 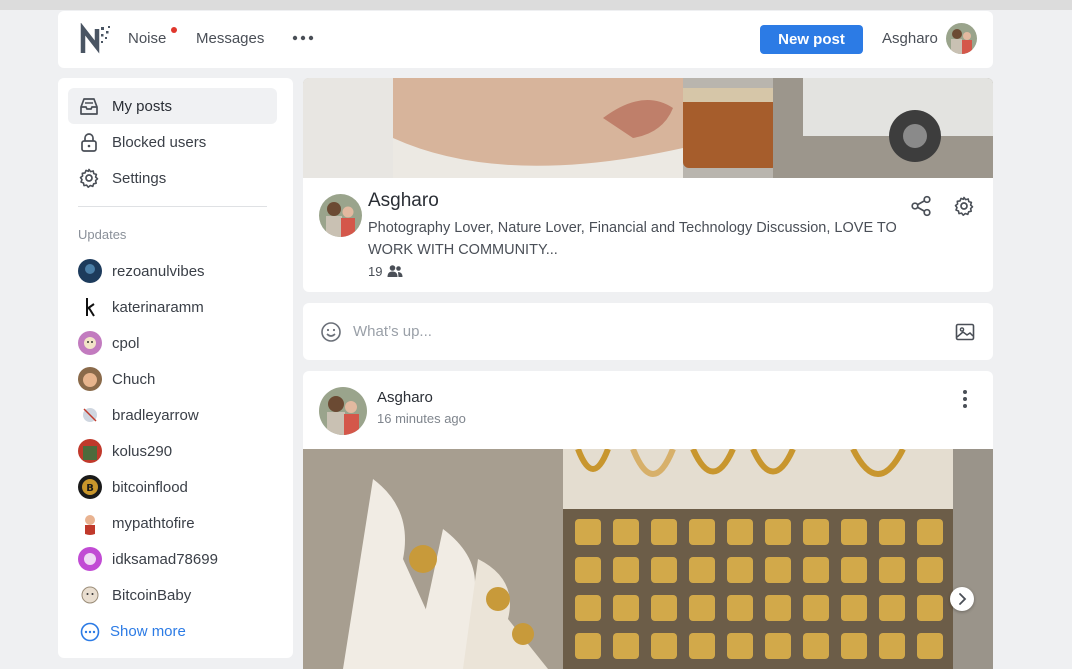 I want to click on updates-item-bradleyarrow: bradleyarrow, so click(x=178, y=416).